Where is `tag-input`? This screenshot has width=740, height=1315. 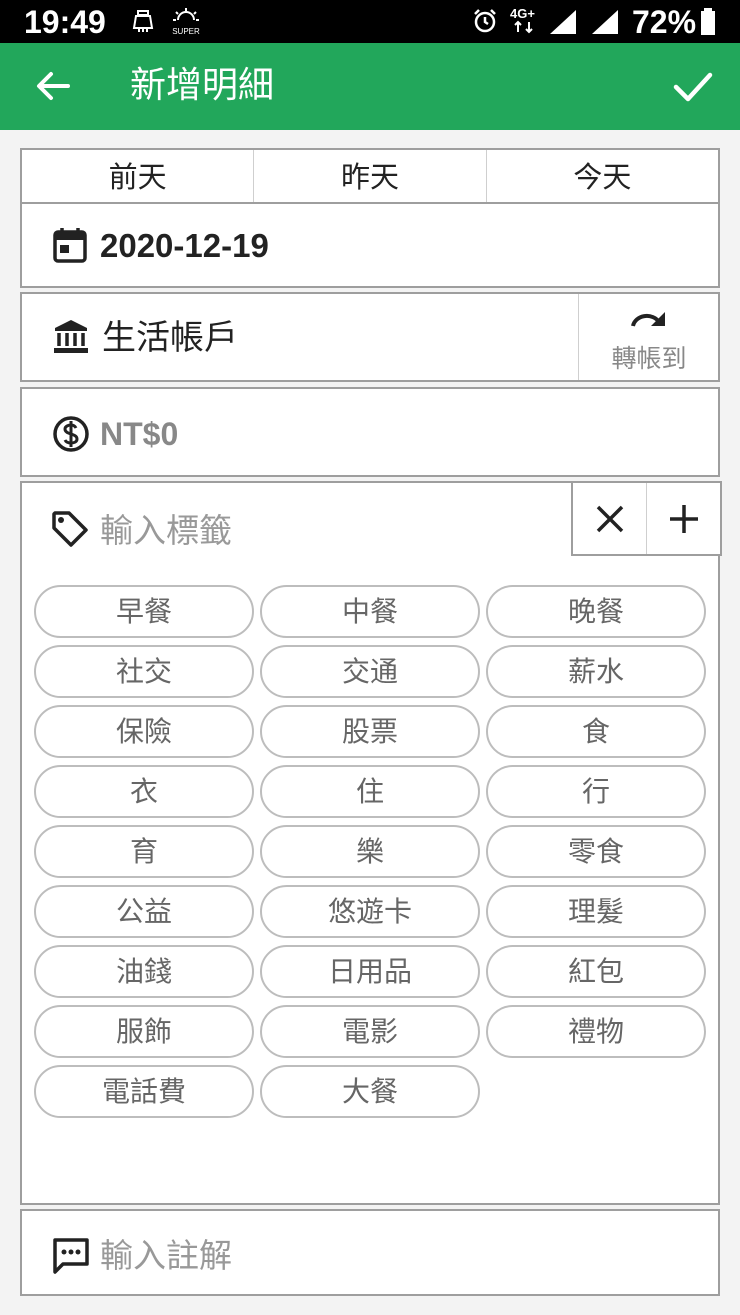 tag-input is located at coordinates (330, 530).